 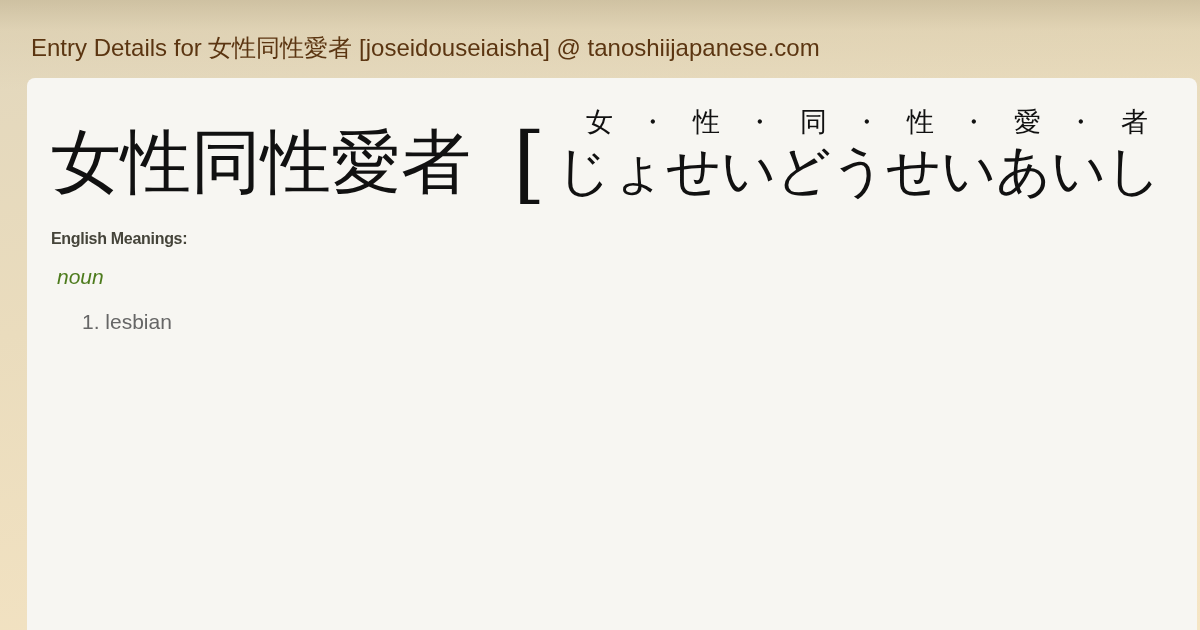 What do you see at coordinates (119, 239) in the screenshot?
I see `section-label: English Meanings:` at bounding box center [119, 239].